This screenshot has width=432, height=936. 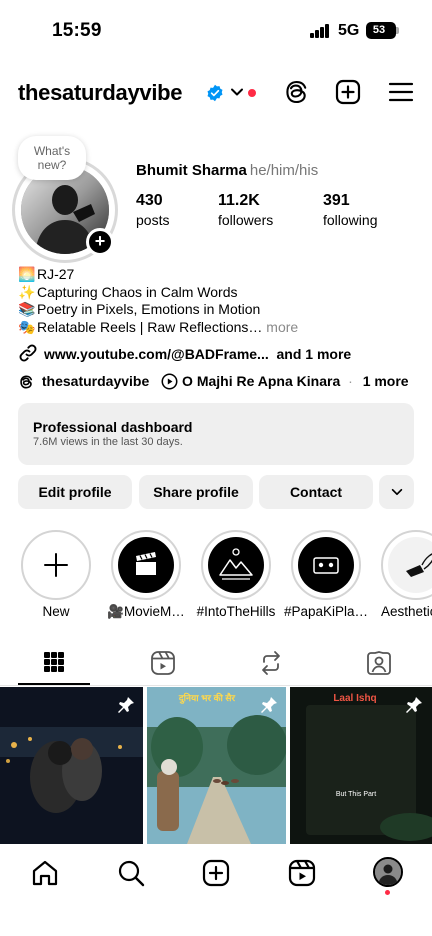 I want to click on link-icon, so click(x=28, y=353).